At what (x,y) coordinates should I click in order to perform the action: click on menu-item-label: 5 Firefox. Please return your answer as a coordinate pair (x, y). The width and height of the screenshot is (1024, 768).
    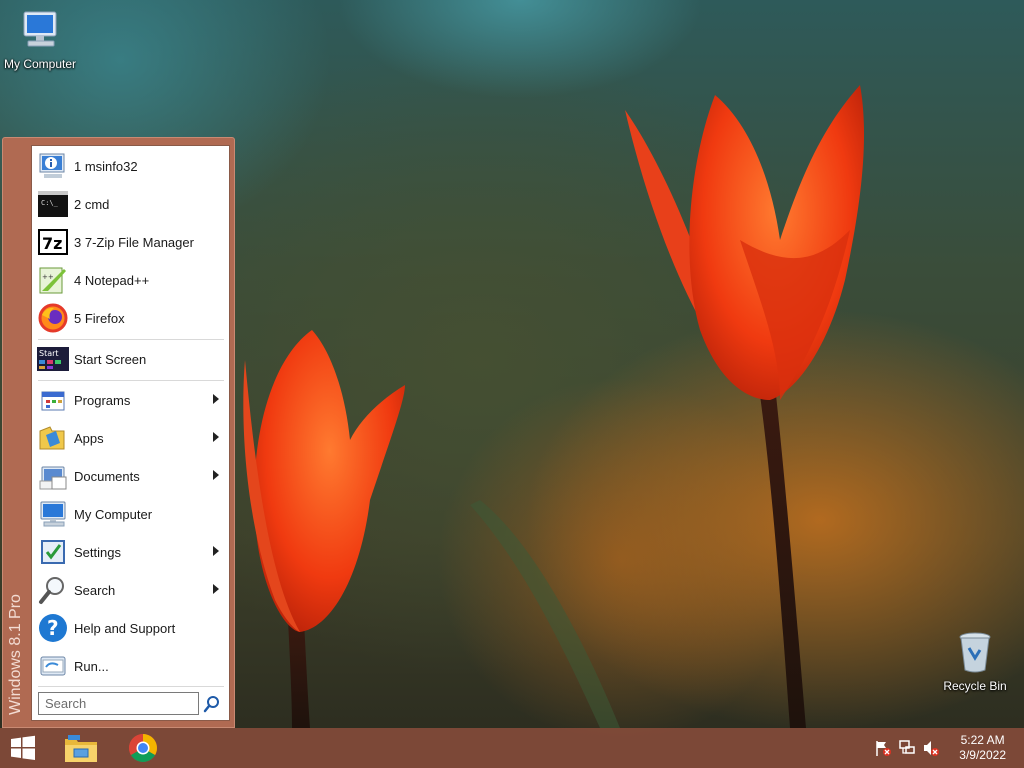
    Looking at the image, I should click on (99, 318).